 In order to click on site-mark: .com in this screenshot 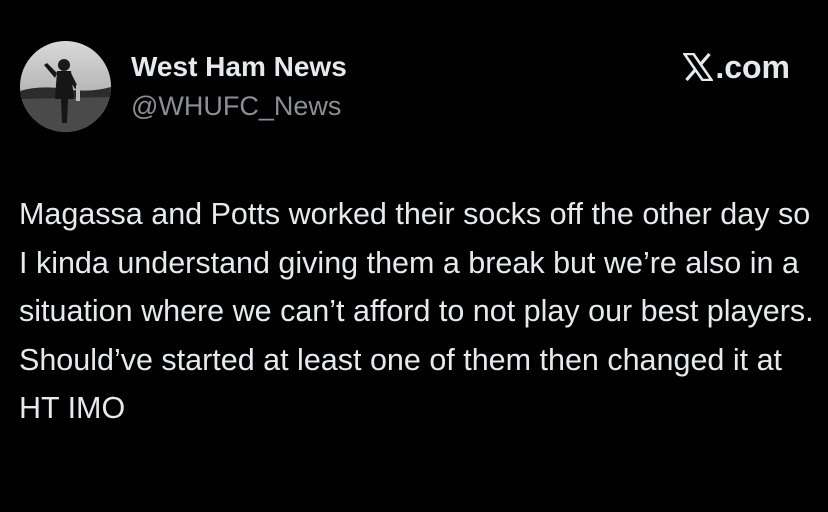, I will do `click(736, 67)`.